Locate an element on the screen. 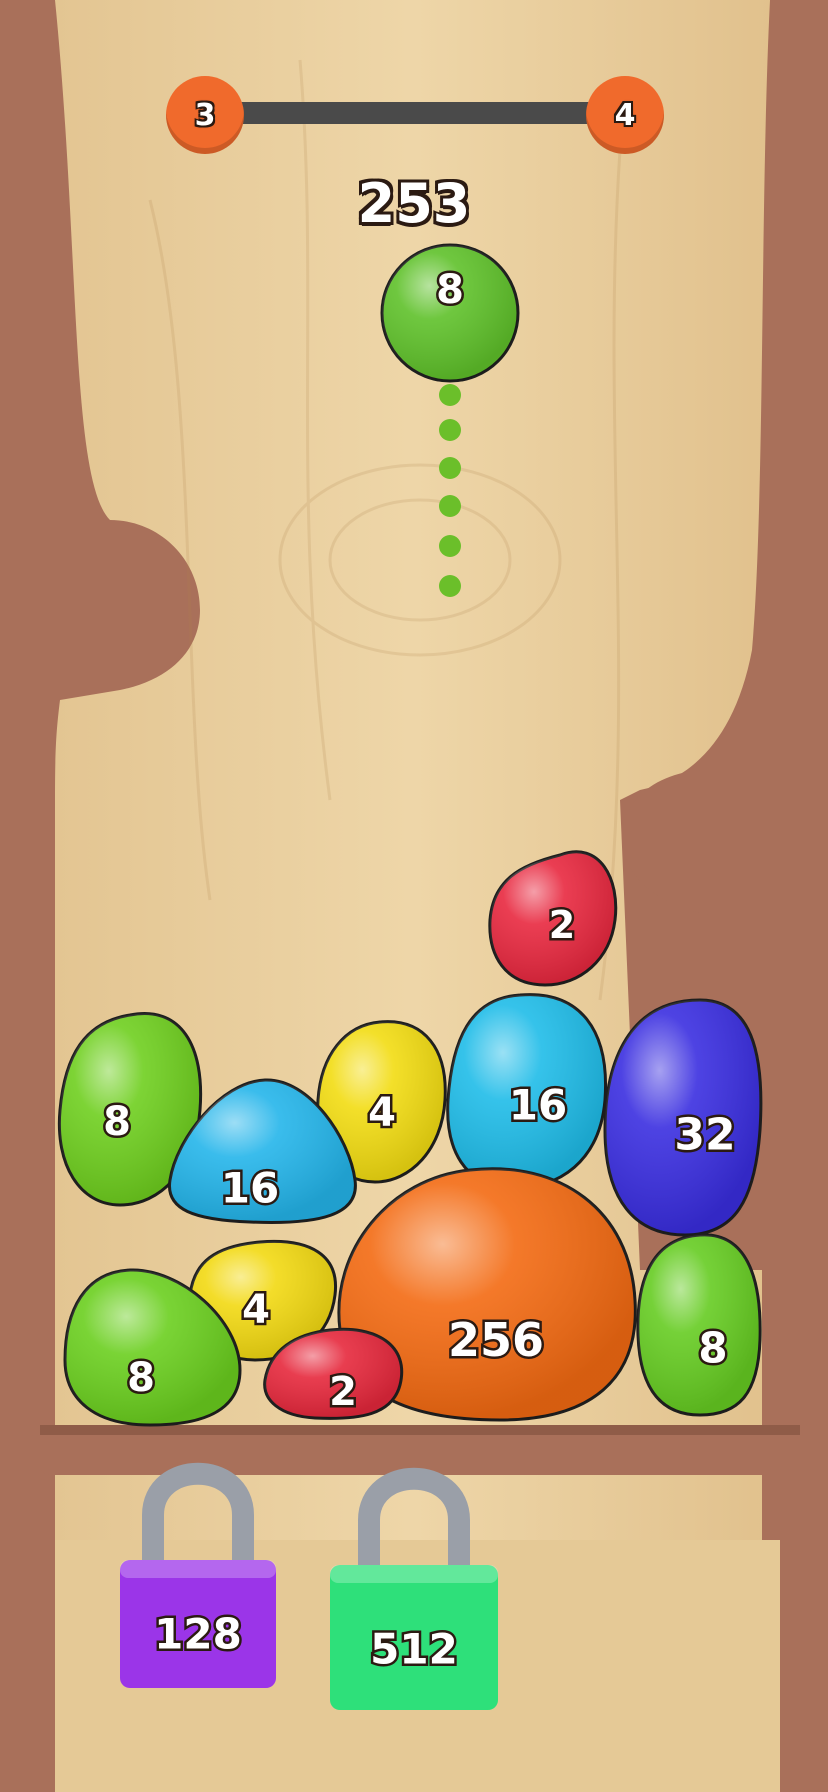 The width and height of the screenshot is (828, 1792). next-blob-value: 8 is located at coordinates (450, 290).